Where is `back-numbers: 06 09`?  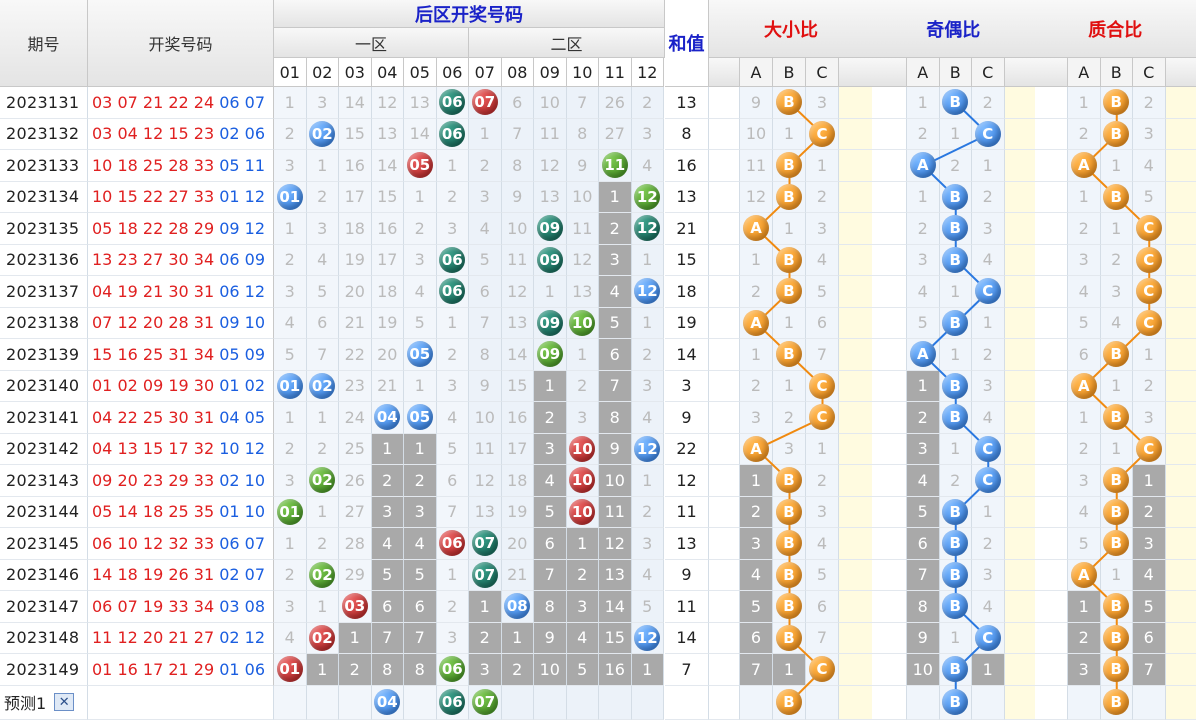 back-numbers: 06 09 is located at coordinates (242, 260).